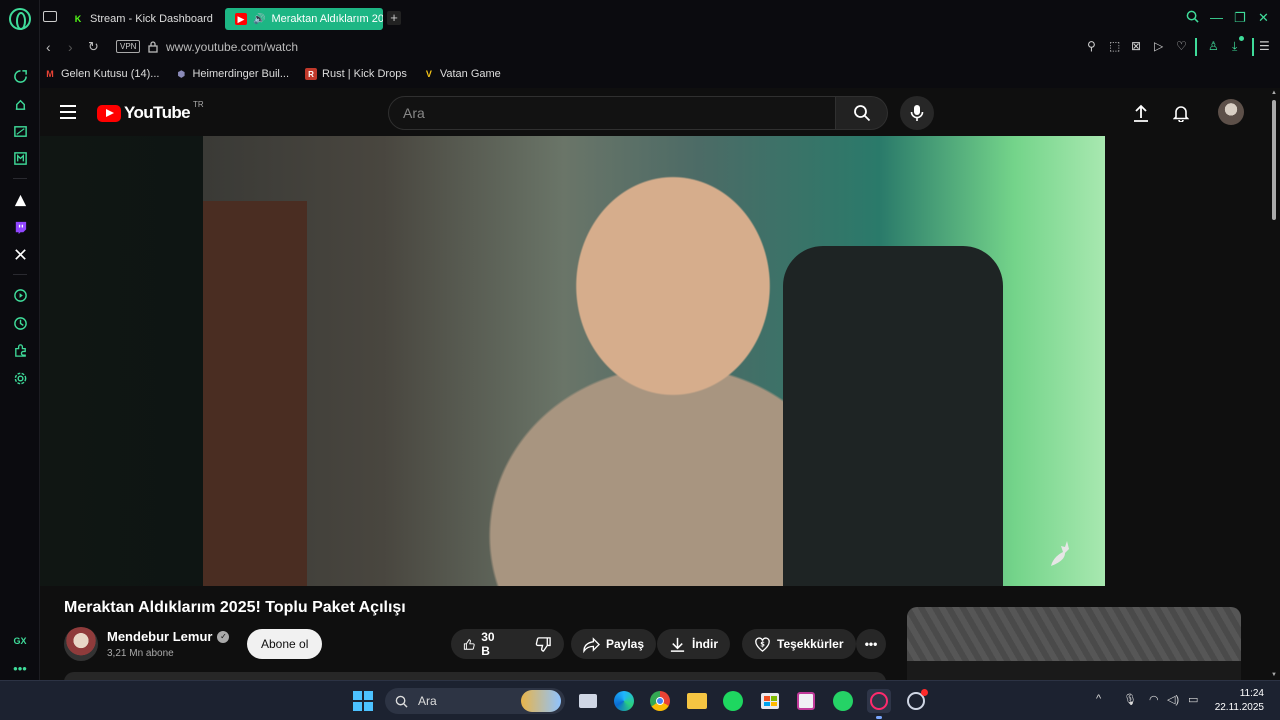  Describe the element at coordinates (614, 644) in the screenshot. I see `share-button: Paylaş` at that location.